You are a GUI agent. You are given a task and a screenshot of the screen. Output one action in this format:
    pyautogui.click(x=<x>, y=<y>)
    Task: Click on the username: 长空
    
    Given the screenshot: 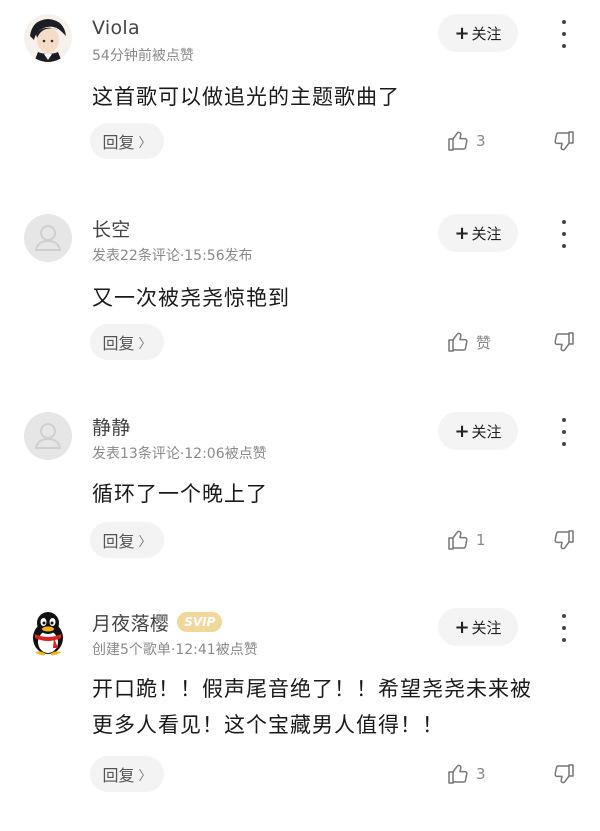 What is the action you would take?
    pyautogui.click(x=111, y=228)
    